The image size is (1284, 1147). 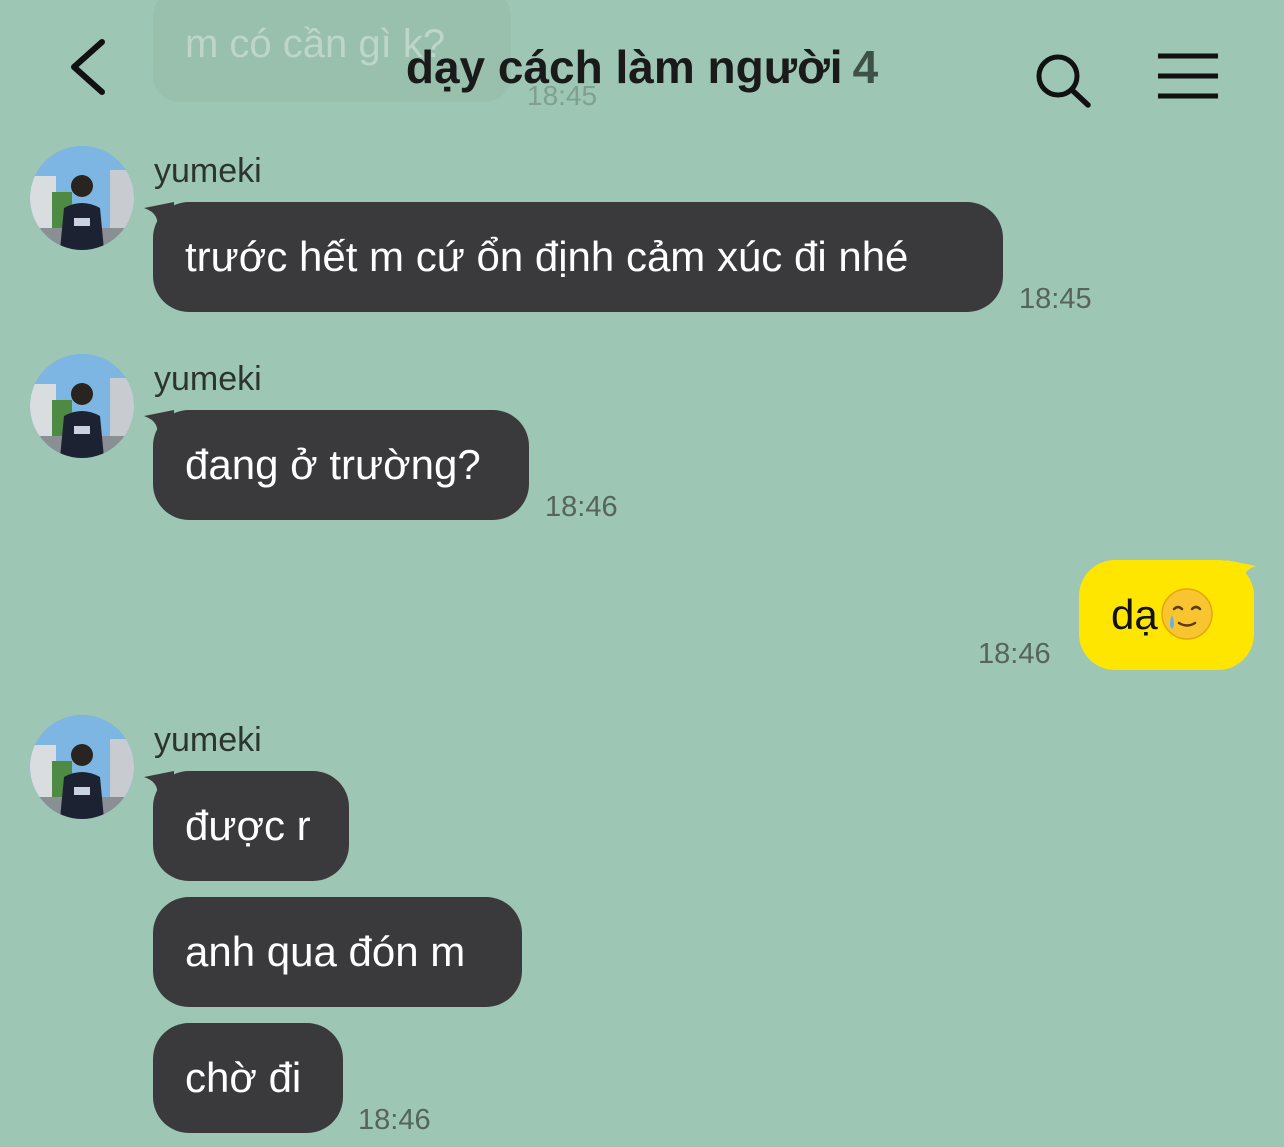 I want to click on message-text: chờ đi, so click(x=243, y=1077).